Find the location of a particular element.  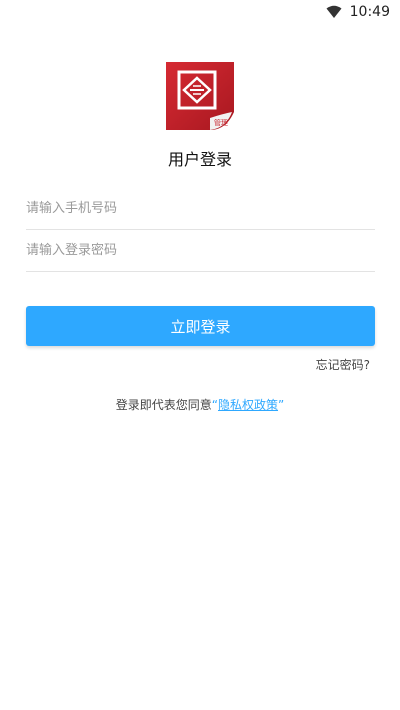

phone-field is located at coordinates (200, 209).